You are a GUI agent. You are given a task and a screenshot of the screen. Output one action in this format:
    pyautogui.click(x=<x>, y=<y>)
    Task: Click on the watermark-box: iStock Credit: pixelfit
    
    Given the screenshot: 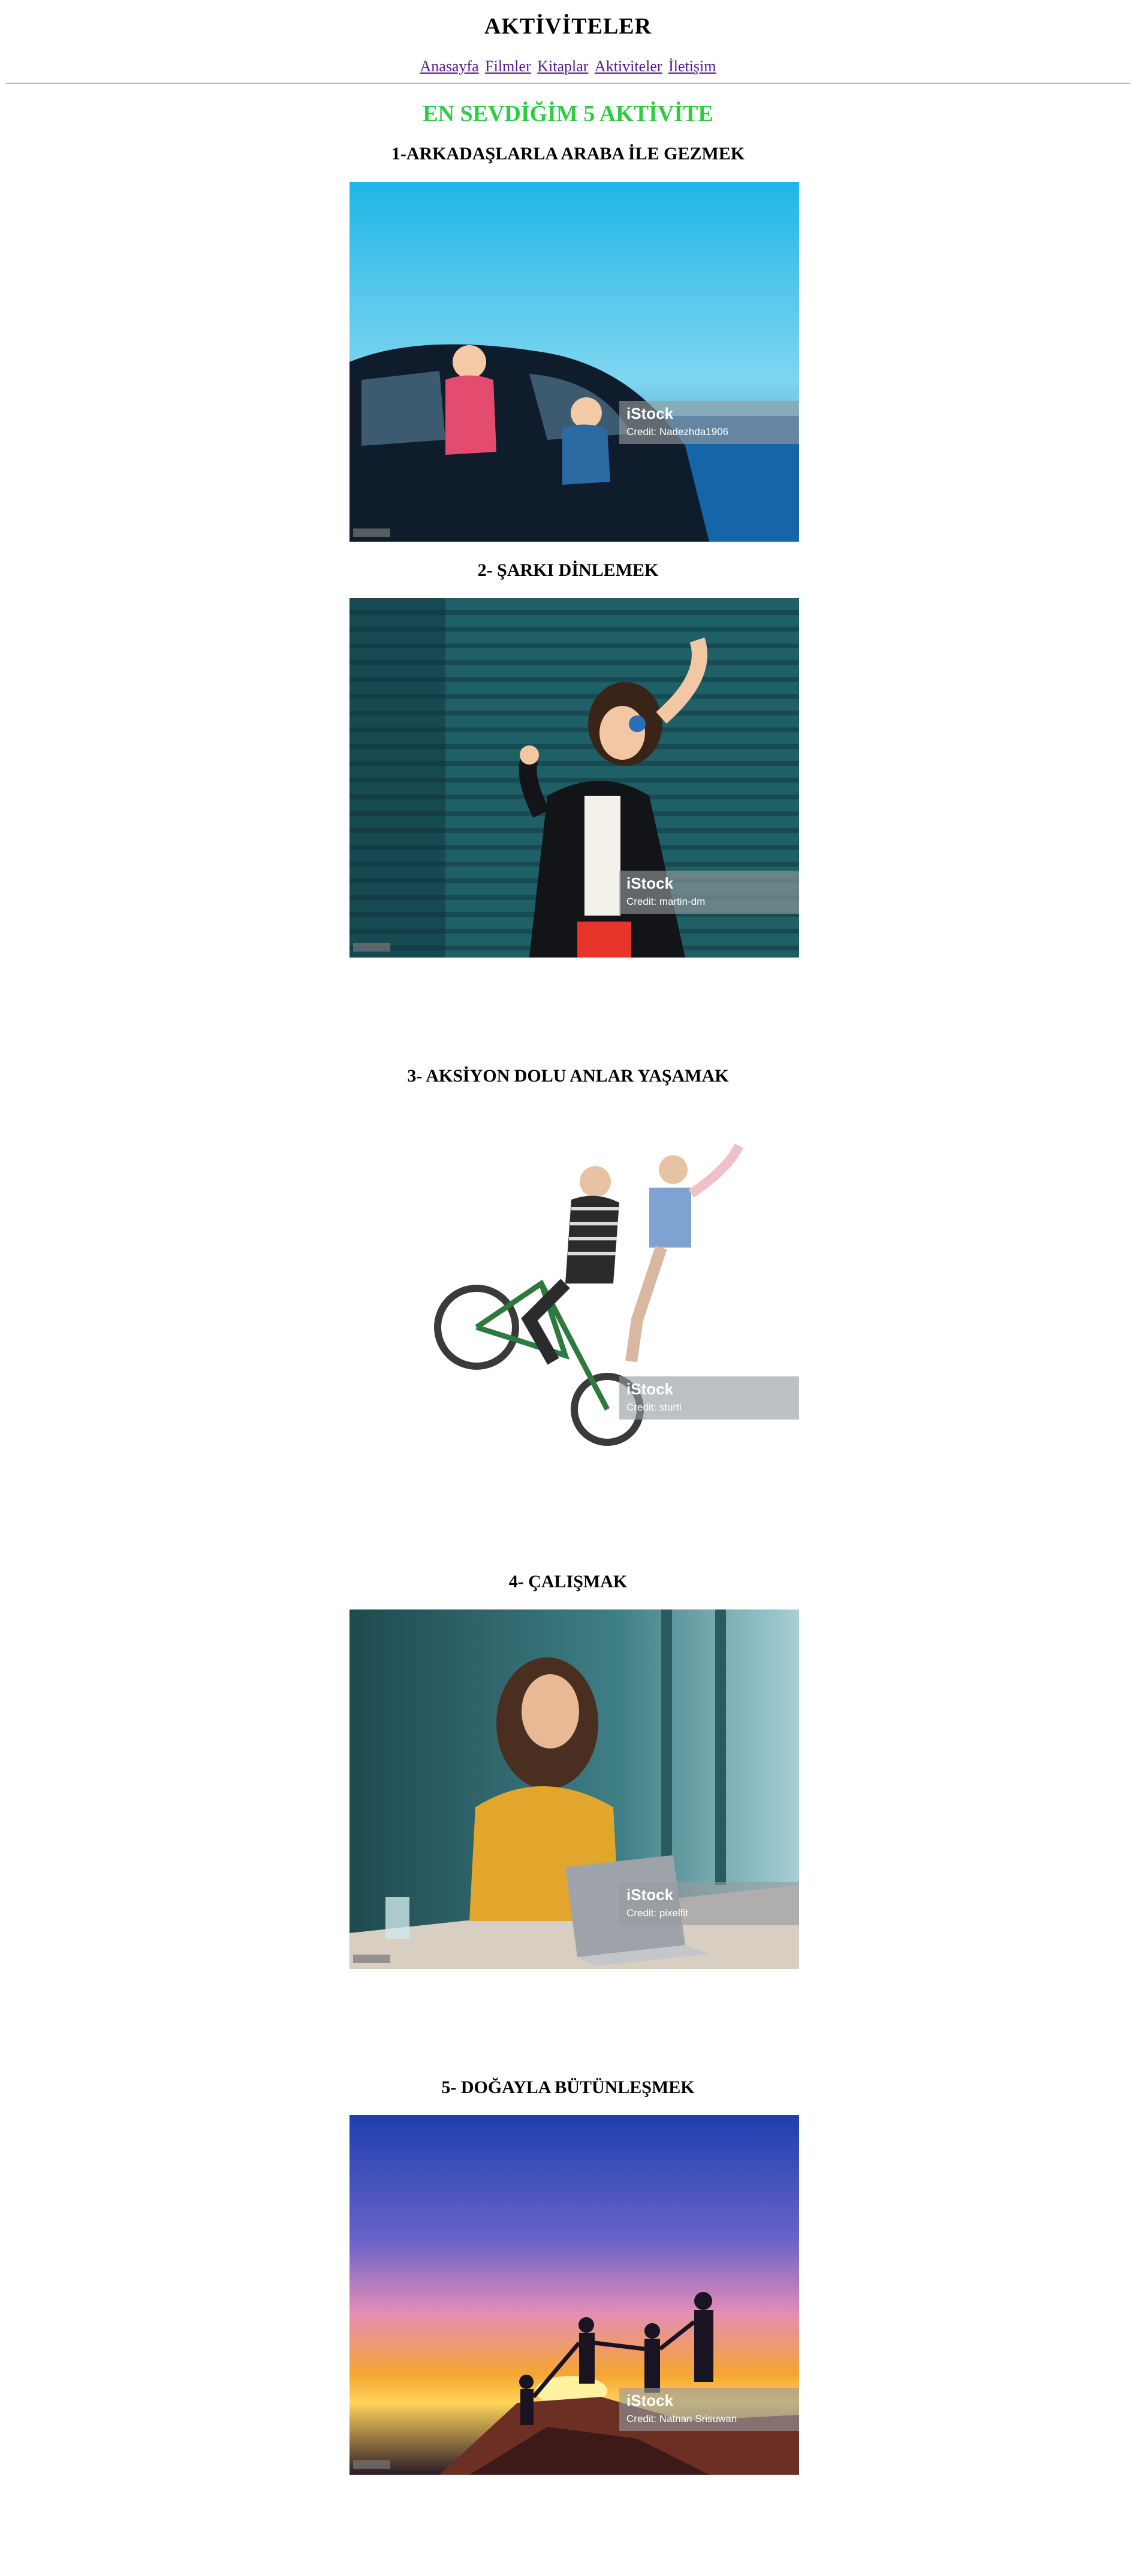 What is the action you would take?
    pyautogui.click(x=709, y=1904)
    